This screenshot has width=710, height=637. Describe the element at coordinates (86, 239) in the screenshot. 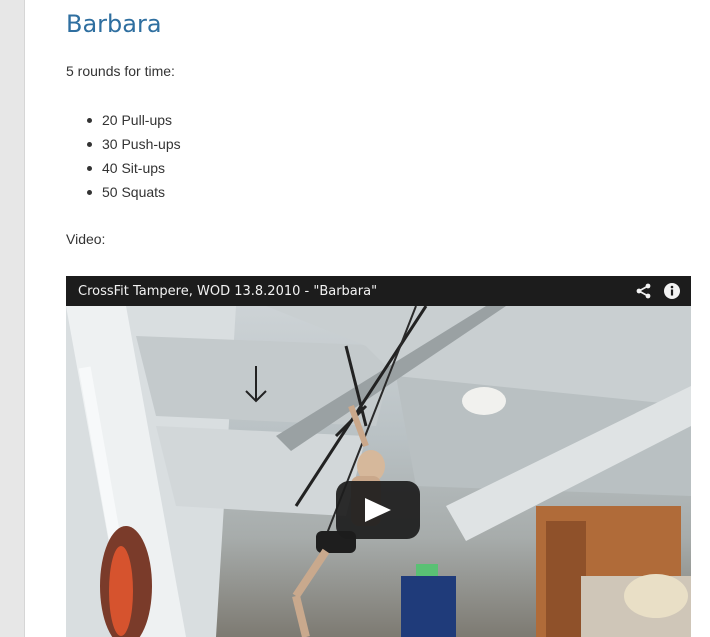

I see `video-label: Video:` at that location.